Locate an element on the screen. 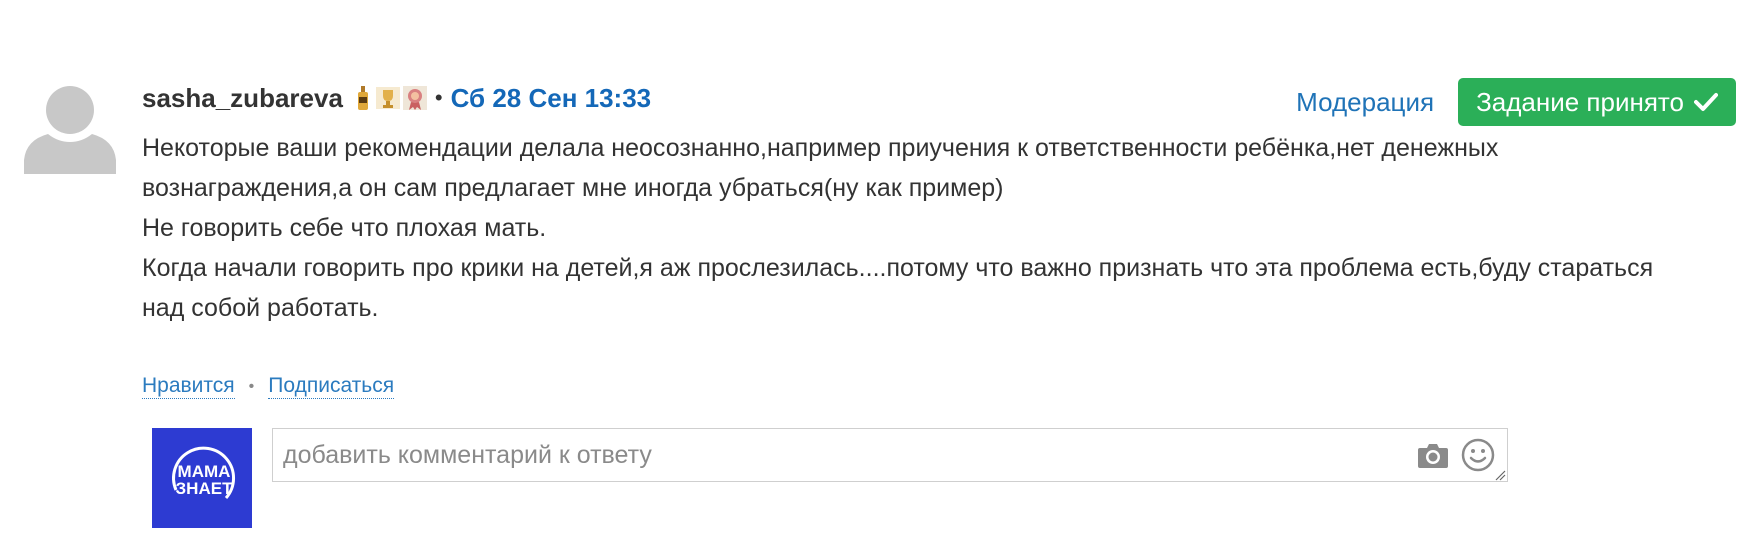 This screenshot has height=556, width=1754. bottle-badge-icon is located at coordinates (363, 98).